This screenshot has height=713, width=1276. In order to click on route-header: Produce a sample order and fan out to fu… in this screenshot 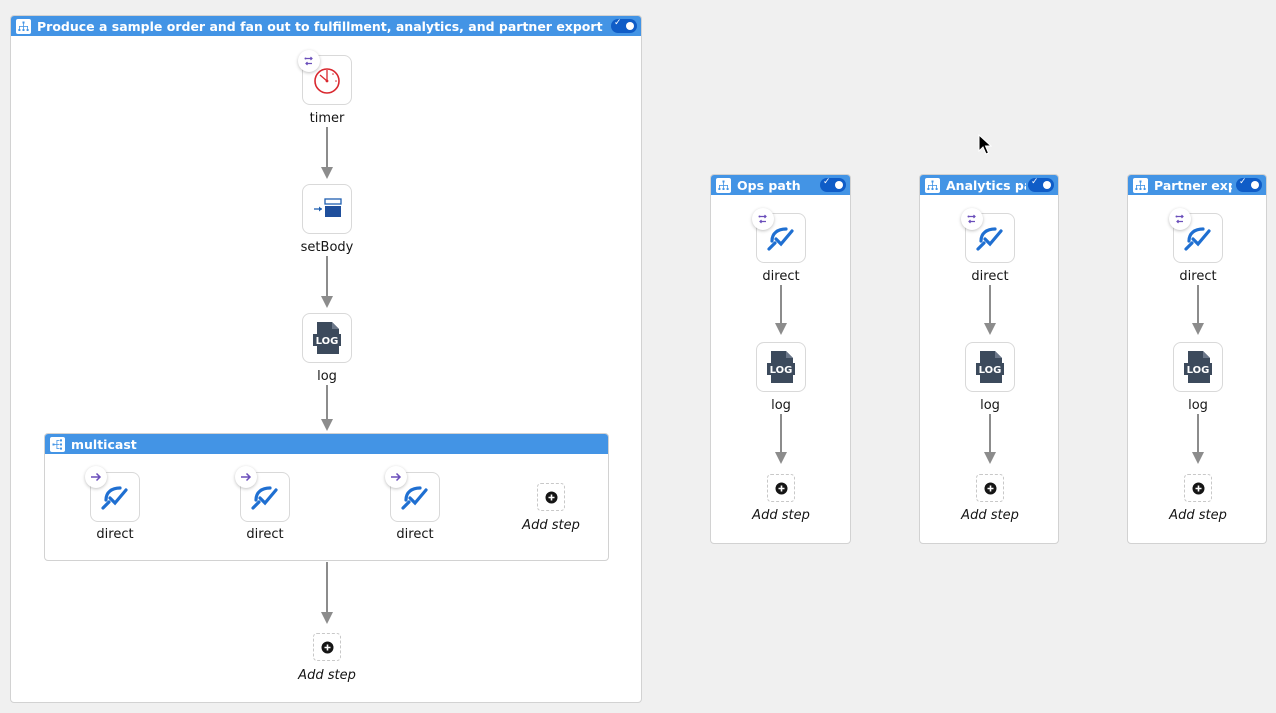, I will do `click(326, 26)`.